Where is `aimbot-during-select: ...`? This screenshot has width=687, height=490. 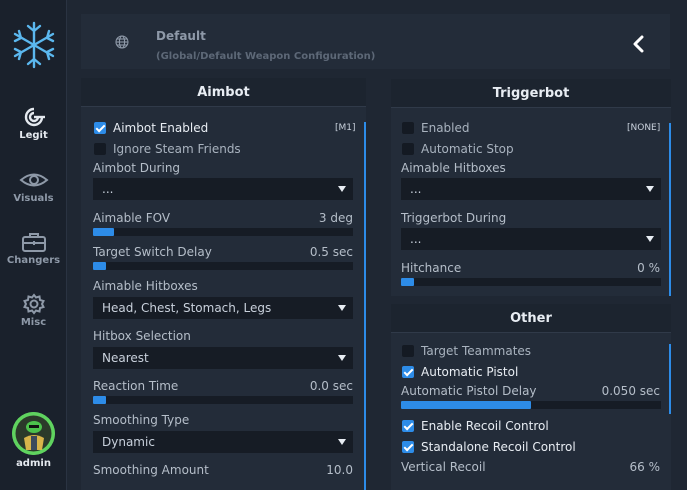 aimbot-during-select: ... is located at coordinates (223, 189).